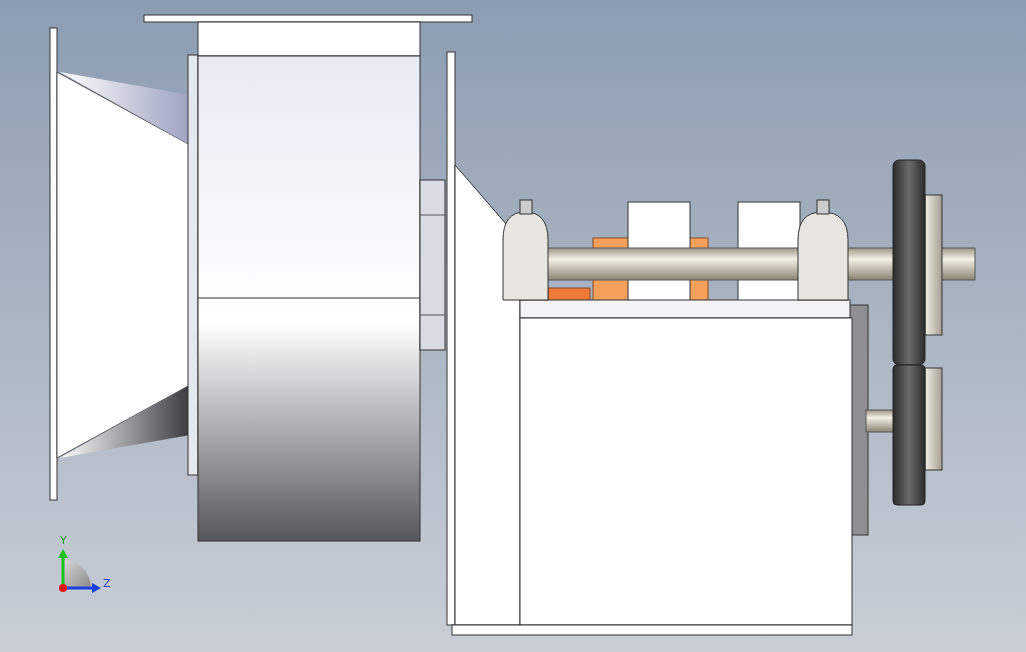  Describe the element at coordinates (63, 588) in the screenshot. I see `origin-dot` at that location.